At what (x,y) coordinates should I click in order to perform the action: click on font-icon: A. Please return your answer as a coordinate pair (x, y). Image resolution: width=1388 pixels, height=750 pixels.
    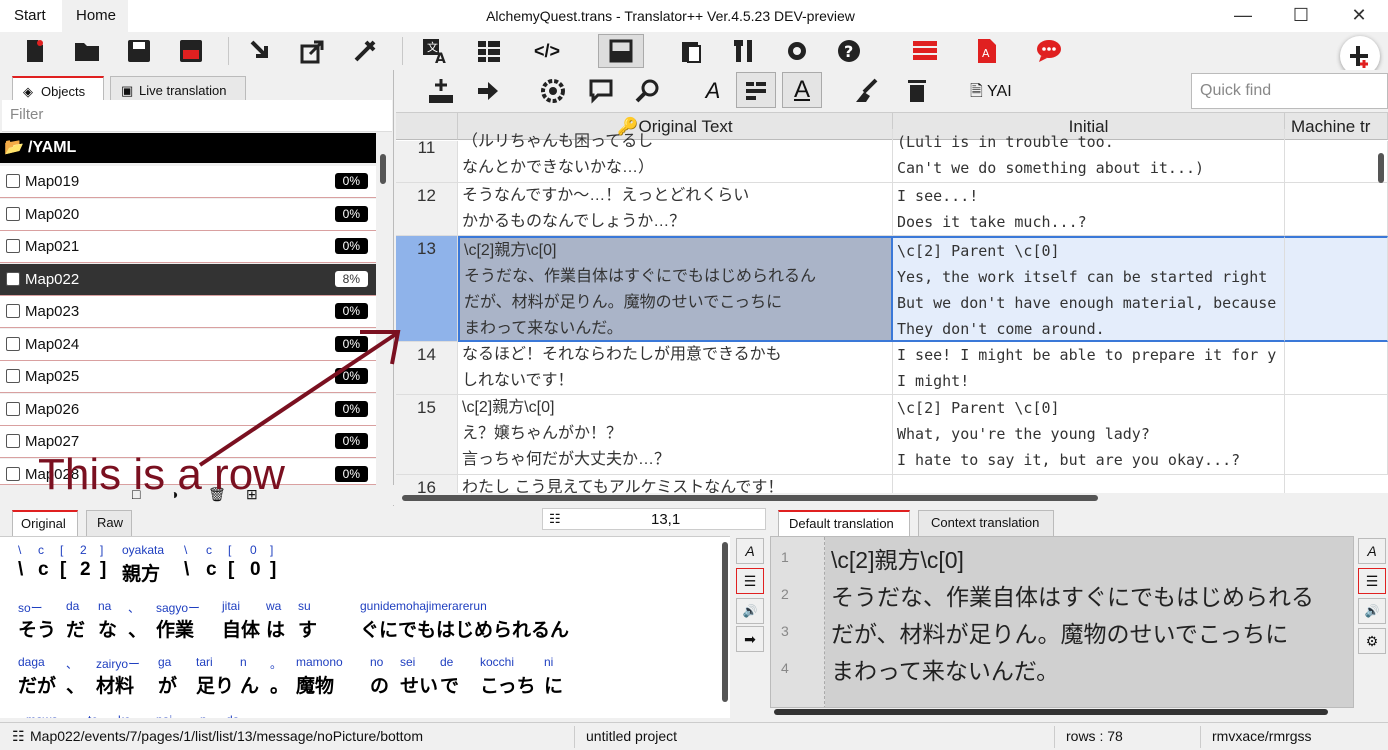
    Looking at the image, I should click on (802, 90).